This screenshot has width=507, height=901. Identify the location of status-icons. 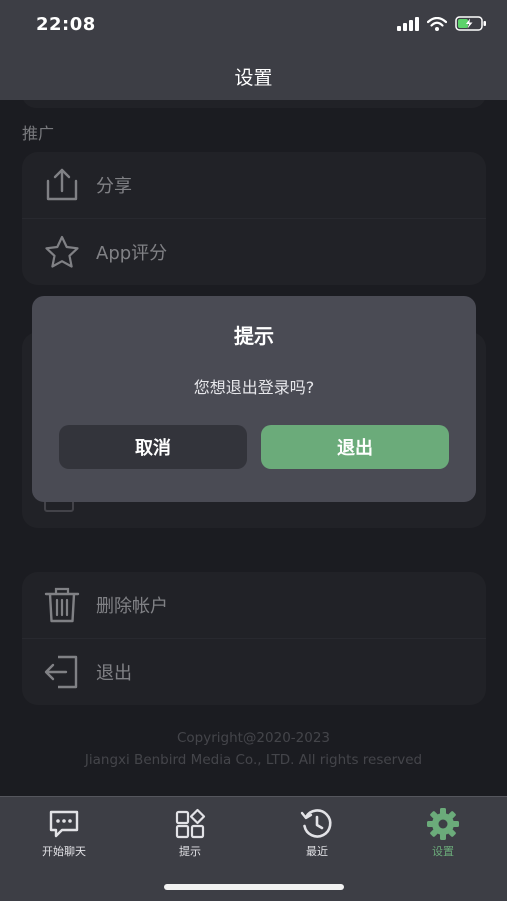
(442, 23).